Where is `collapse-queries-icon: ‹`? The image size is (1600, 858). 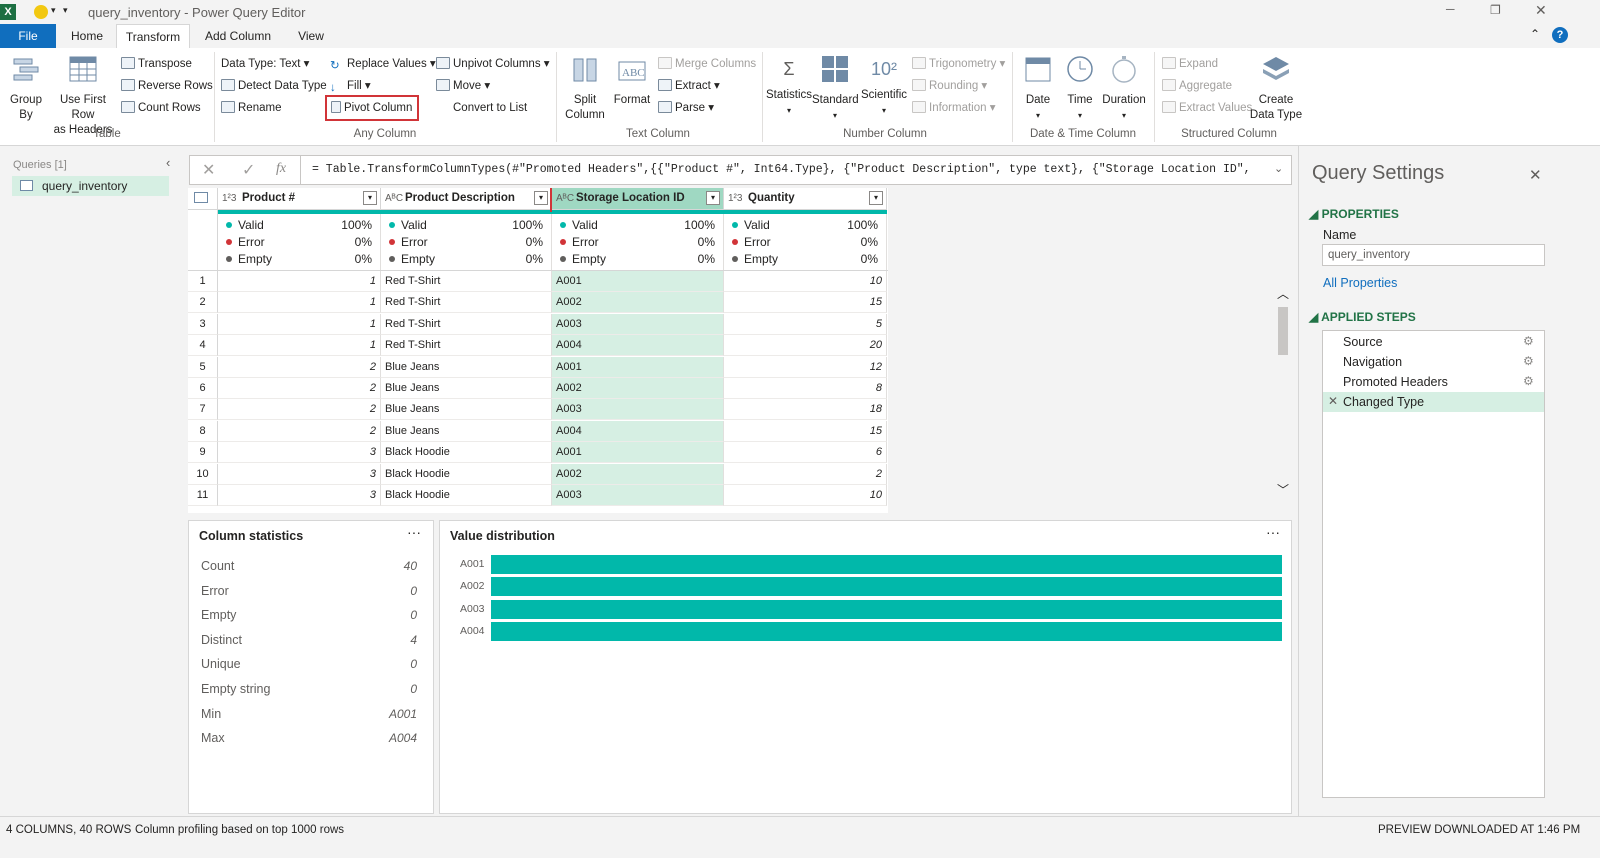
collapse-queries-icon: ‹ is located at coordinates (168, 162).